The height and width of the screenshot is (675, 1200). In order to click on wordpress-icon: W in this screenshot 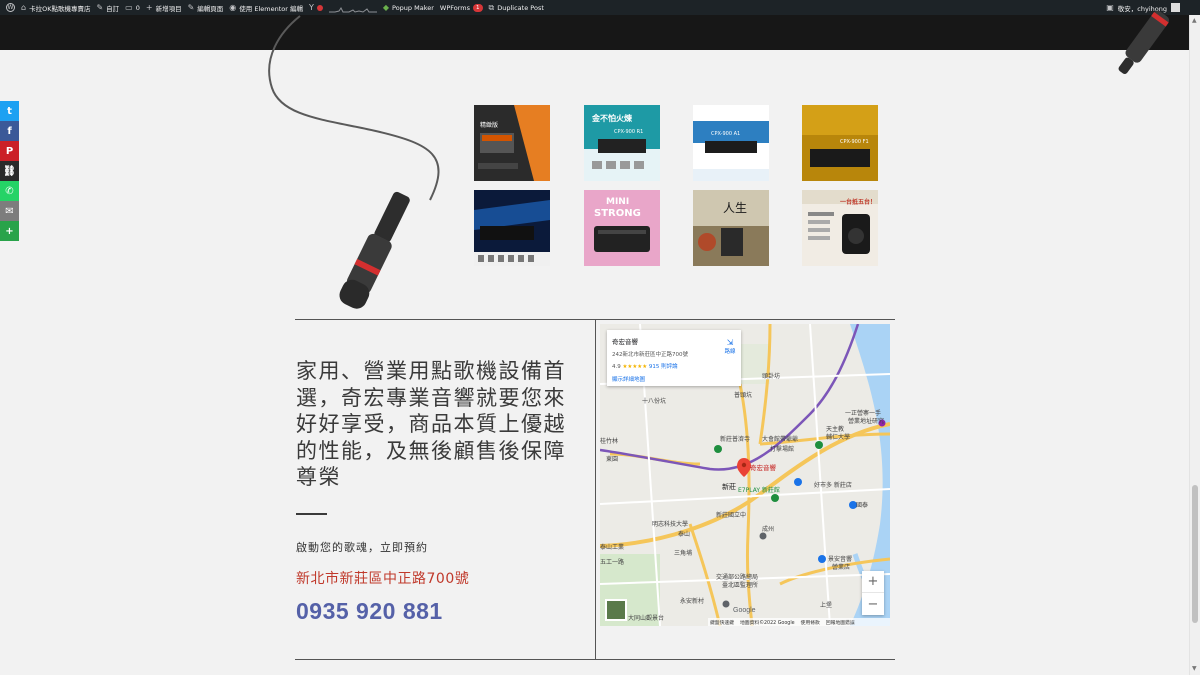, I will do `click(10, 7)`.